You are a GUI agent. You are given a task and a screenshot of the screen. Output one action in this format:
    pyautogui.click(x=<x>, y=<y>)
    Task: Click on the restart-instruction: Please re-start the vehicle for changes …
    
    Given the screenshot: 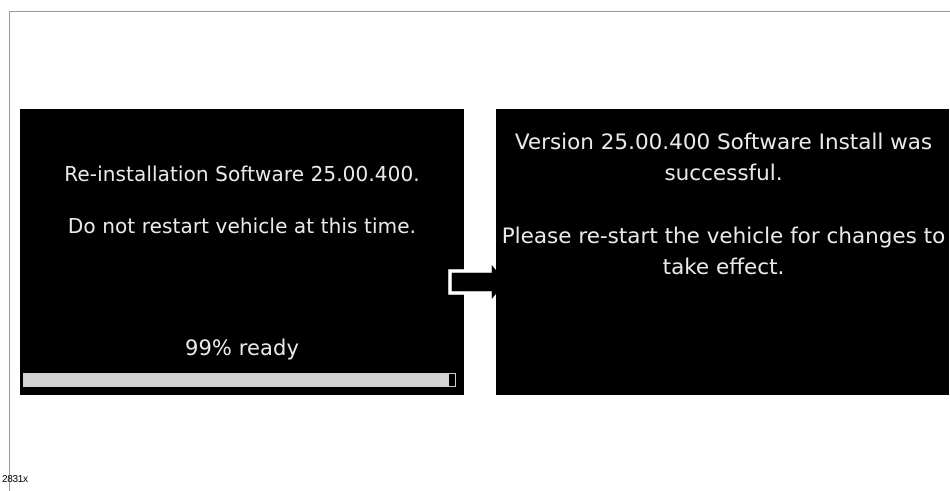 What is the action you would take?
    pyautogui.click(x=723, y=252)
    